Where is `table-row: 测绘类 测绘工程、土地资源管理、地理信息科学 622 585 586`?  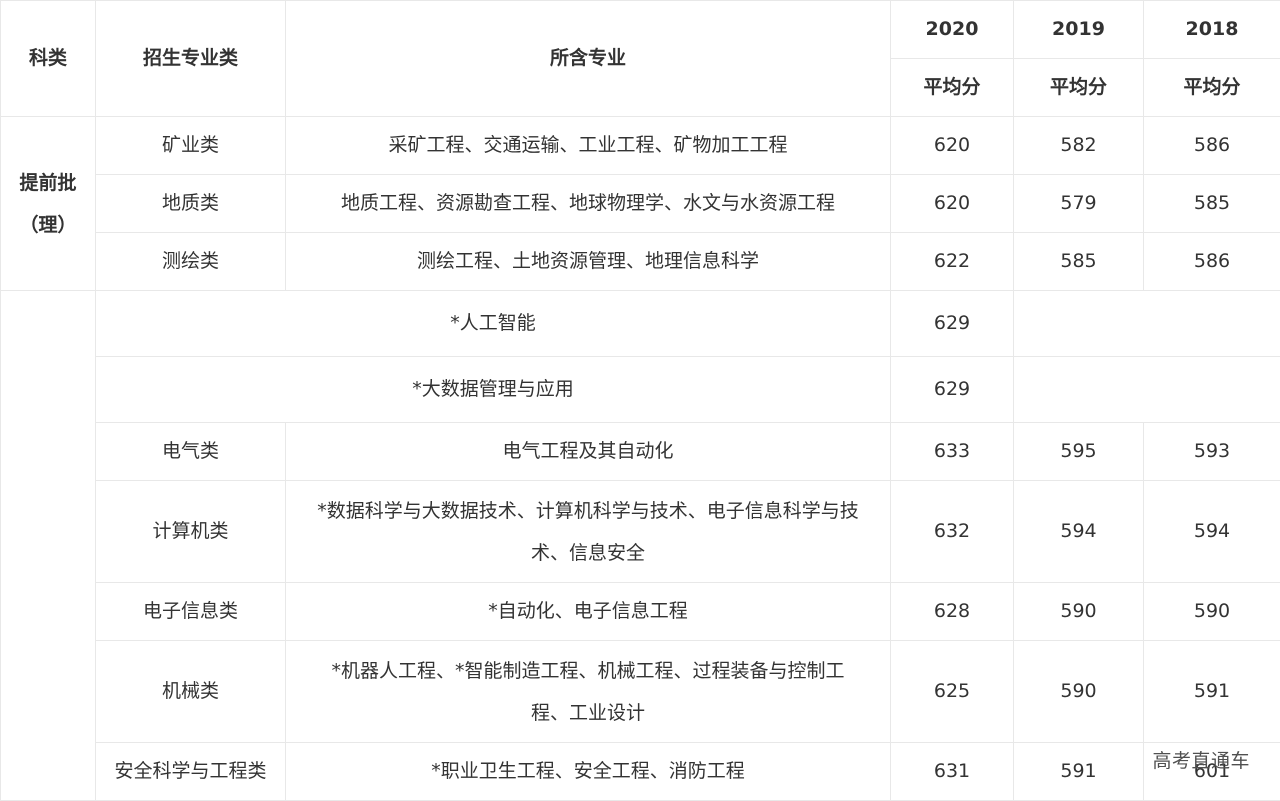
table-row: 测绘类 测绘工程、土地资源管理、地理信息科学 622 585 586 is located at coordinates (640, 262).